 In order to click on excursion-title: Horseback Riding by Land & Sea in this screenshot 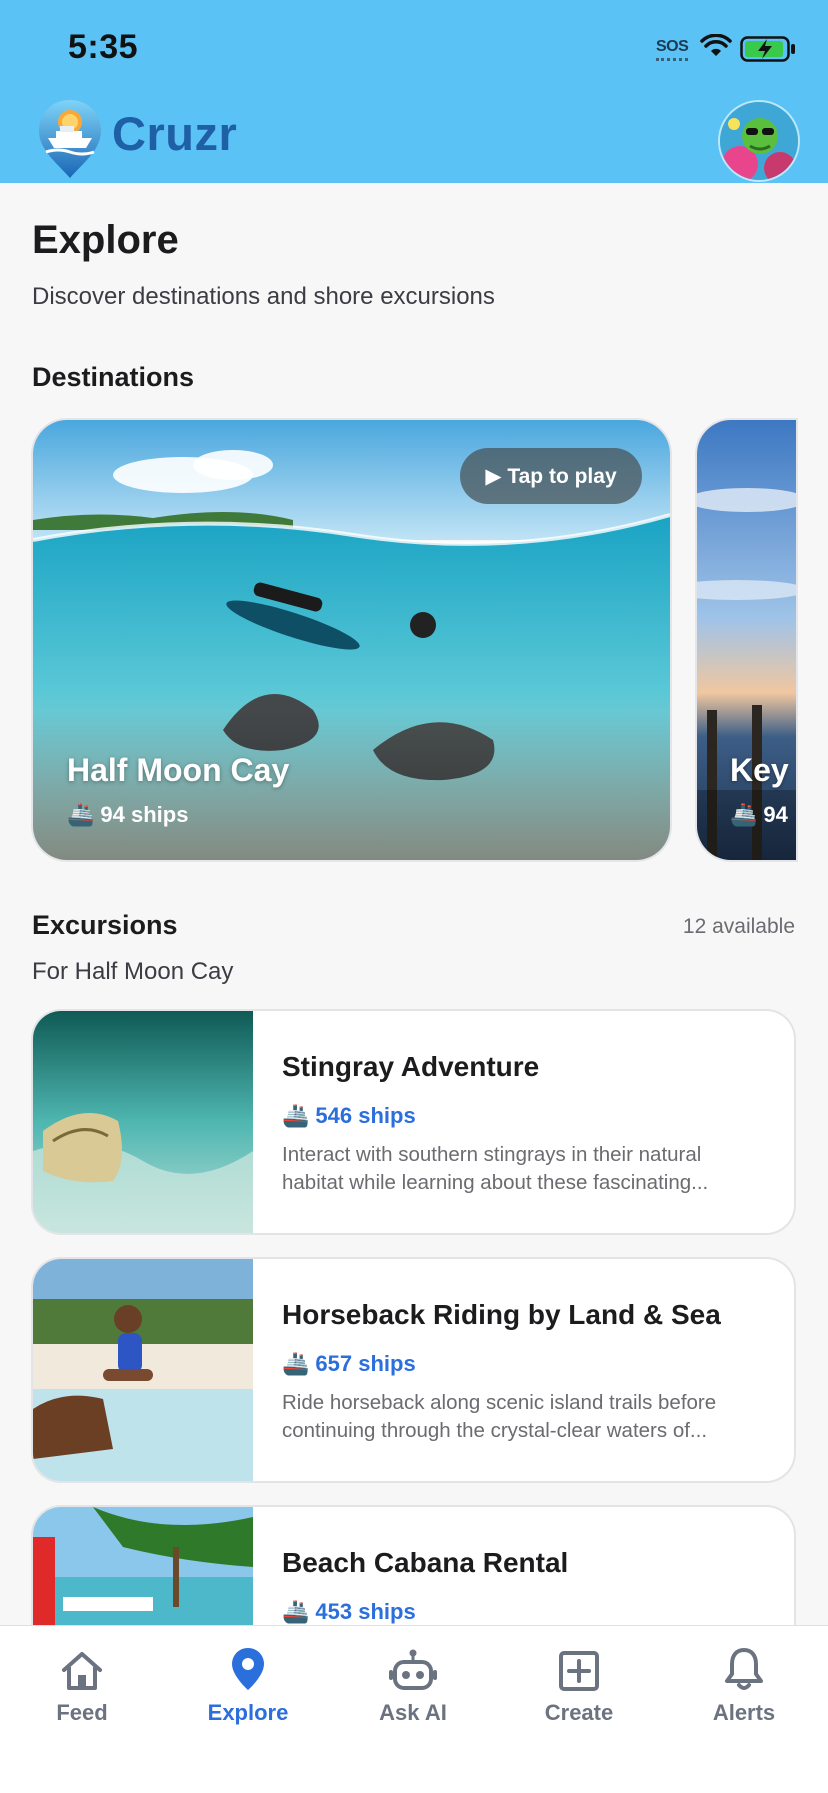, I will do `click(501, 1314)`.